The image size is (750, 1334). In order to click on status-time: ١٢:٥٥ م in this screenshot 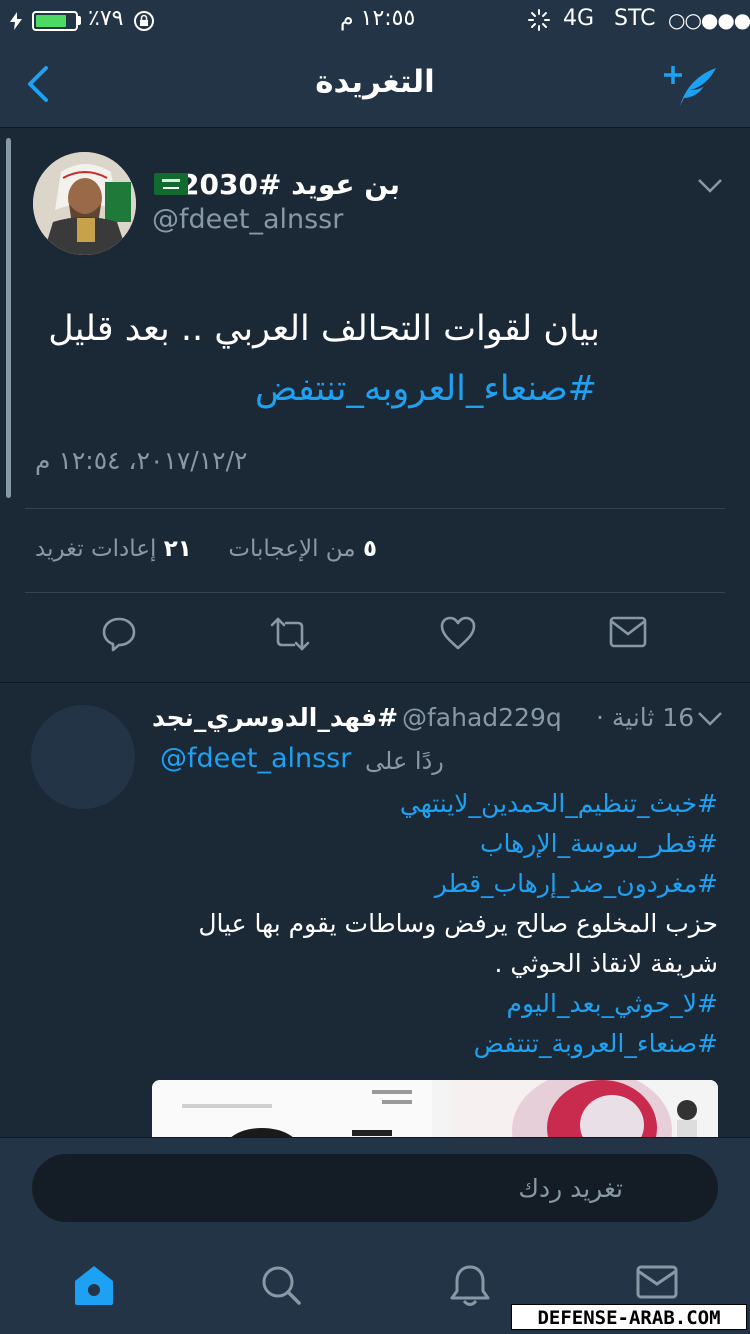, I will do `click(378, 18)`.